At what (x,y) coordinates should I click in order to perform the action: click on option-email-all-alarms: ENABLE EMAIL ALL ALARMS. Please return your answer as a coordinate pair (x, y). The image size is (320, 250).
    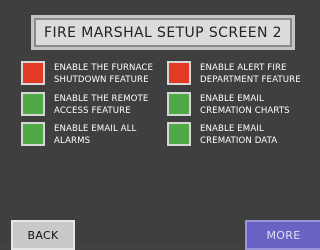
    Looking at the image, I should click on (78, 134).